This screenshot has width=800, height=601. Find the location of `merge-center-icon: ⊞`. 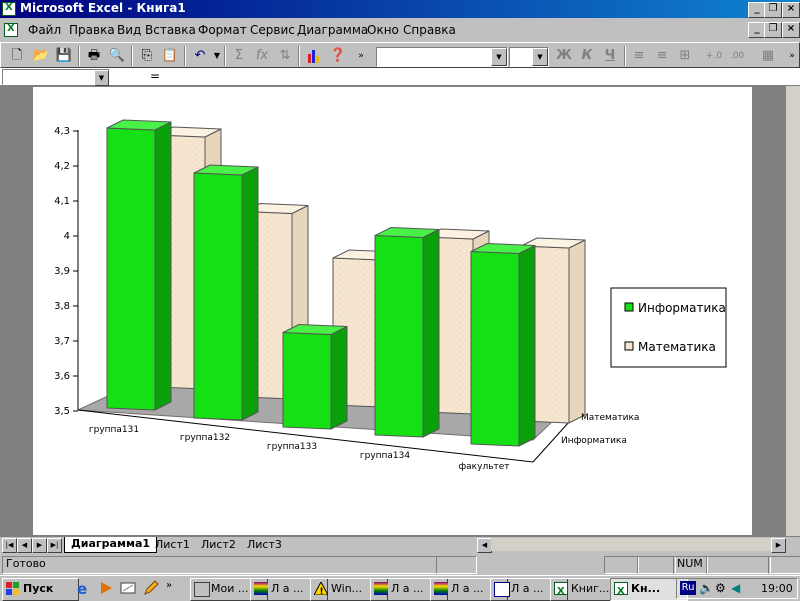

merge-center-icon: ⊞ is located at coordinates (685, 56).